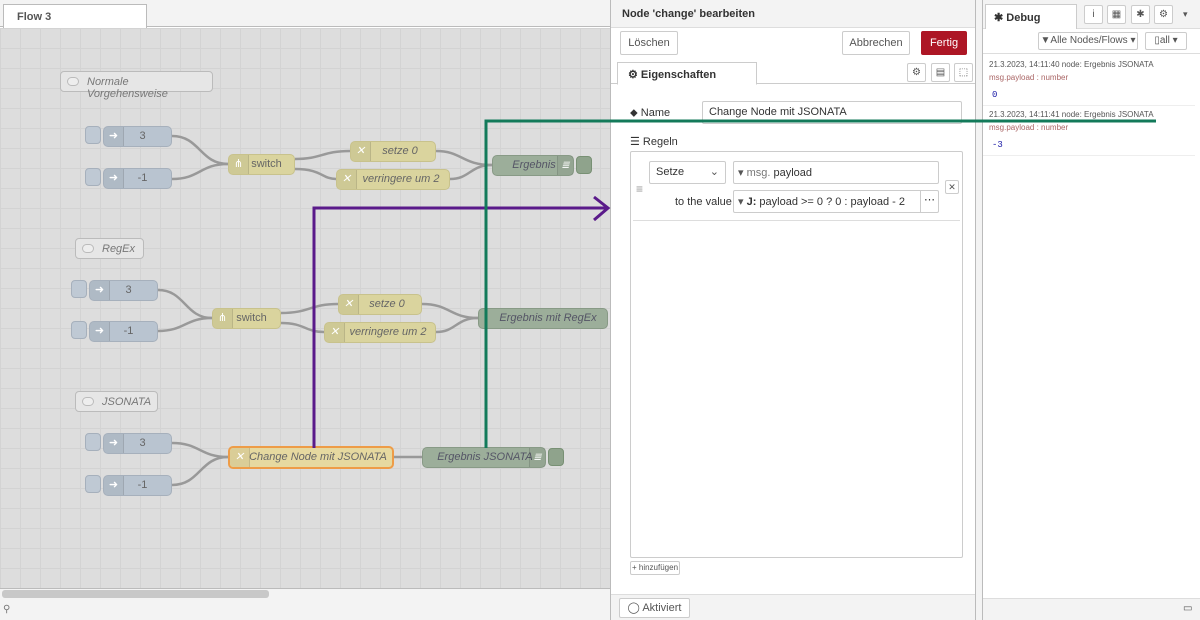 This screenshot has width=1200, height=620. Describe the element at coordinates (655, 568) in the screenshot. I see `add-rule-button: + hinzufügen` at that location.